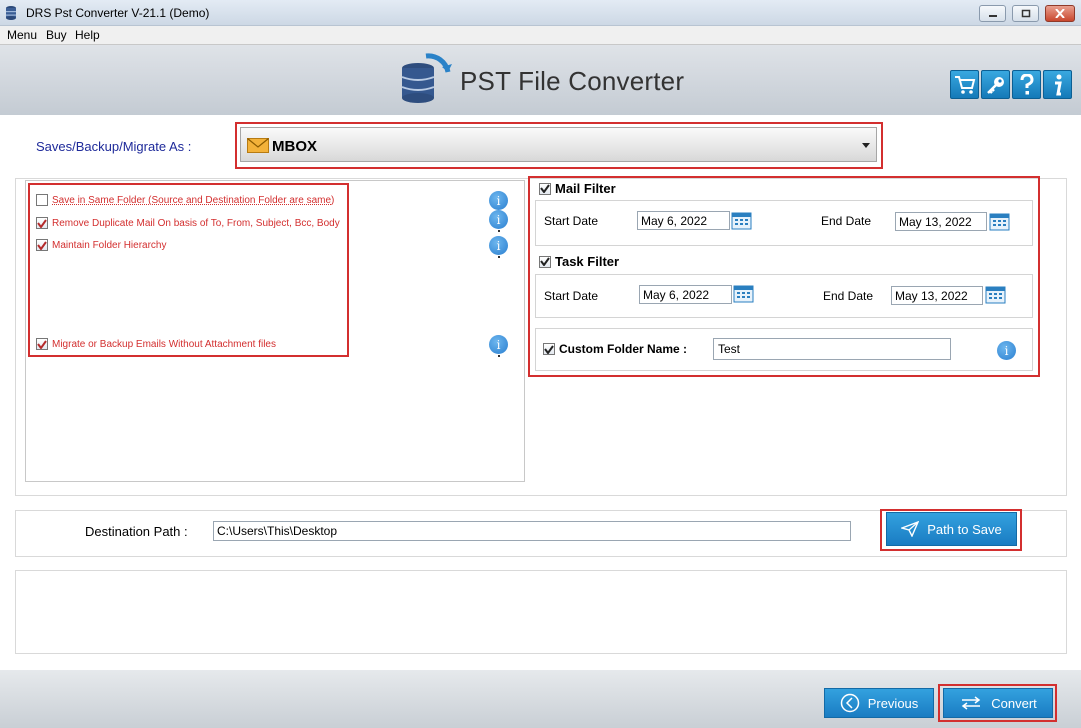  I want to click on task-filter-title: Task Filter, so click(587, 261).